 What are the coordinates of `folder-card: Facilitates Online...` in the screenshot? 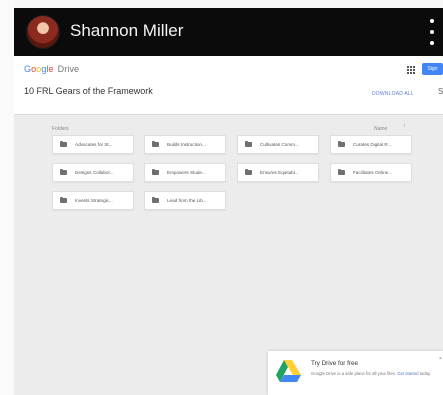 It's located at (371, 172).